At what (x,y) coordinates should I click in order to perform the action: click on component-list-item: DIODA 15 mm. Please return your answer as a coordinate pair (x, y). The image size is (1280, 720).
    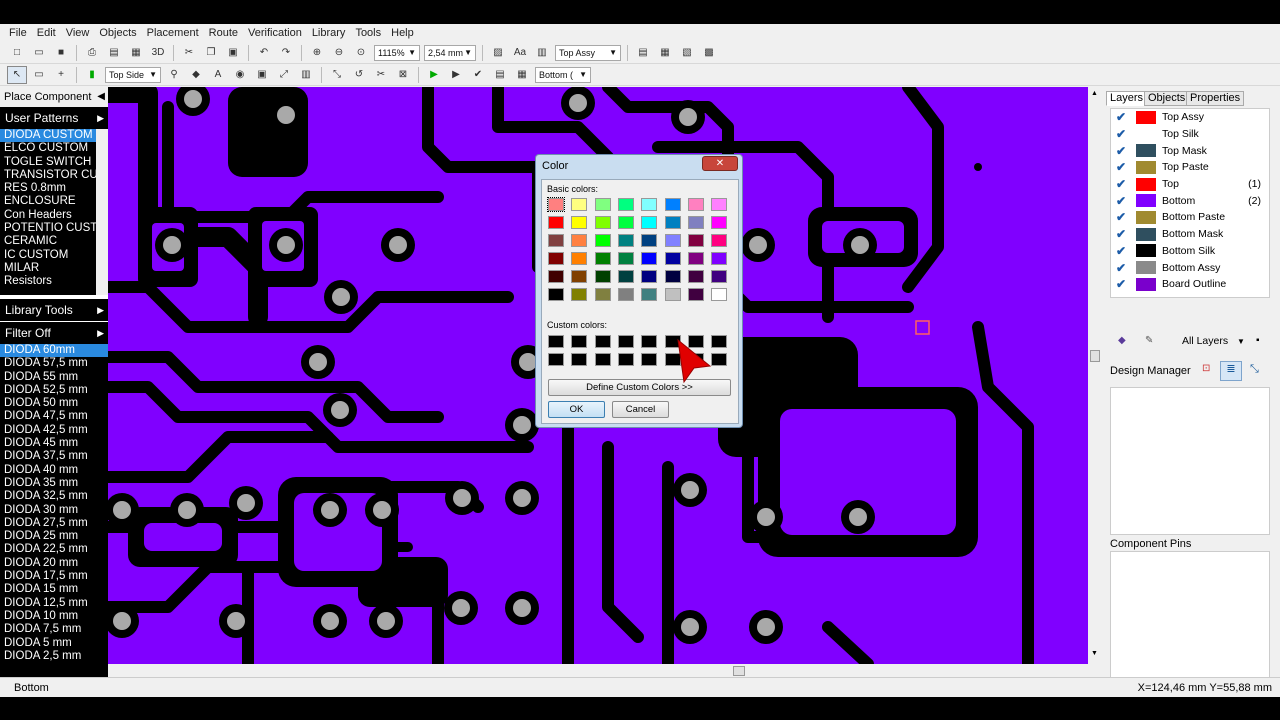
    Looking at the image, I should click on (54, 589).